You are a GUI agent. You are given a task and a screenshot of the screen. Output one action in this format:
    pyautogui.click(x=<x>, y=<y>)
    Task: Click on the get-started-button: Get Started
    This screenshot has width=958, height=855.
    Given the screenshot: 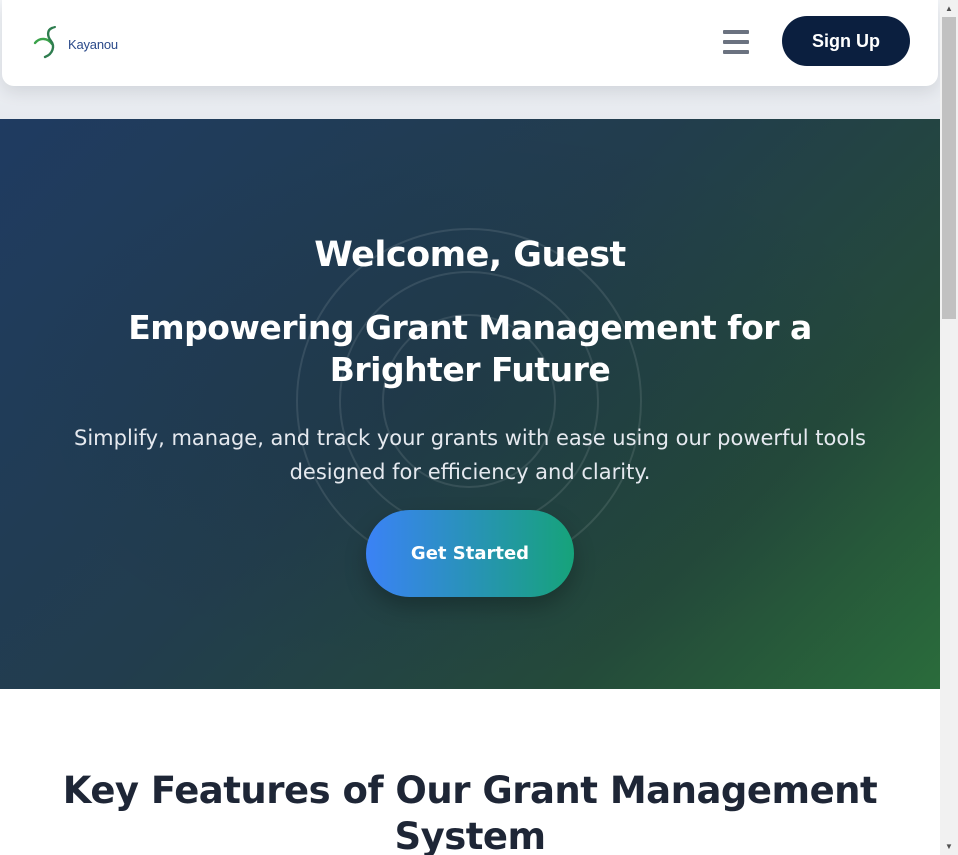 What is the action you would take?
    pyautogui.click(x=470, y=553)
    